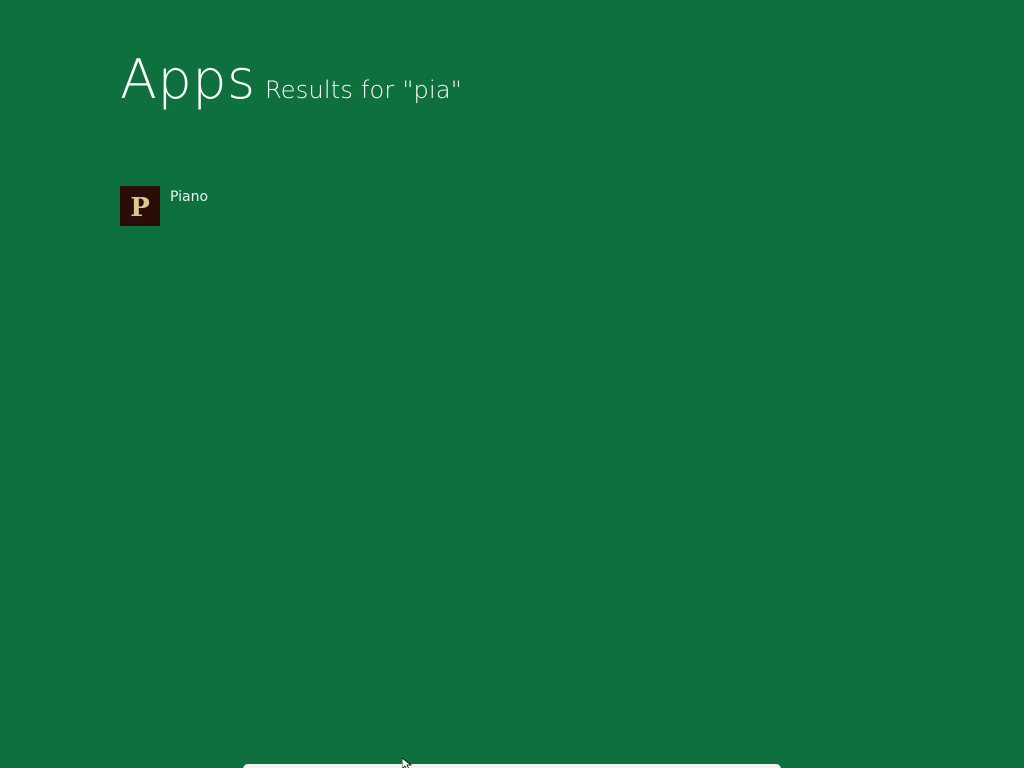 This screenshot has height=768, width=1024. I want to click on piano-app-icon-graphic: P, so click(140, 206).